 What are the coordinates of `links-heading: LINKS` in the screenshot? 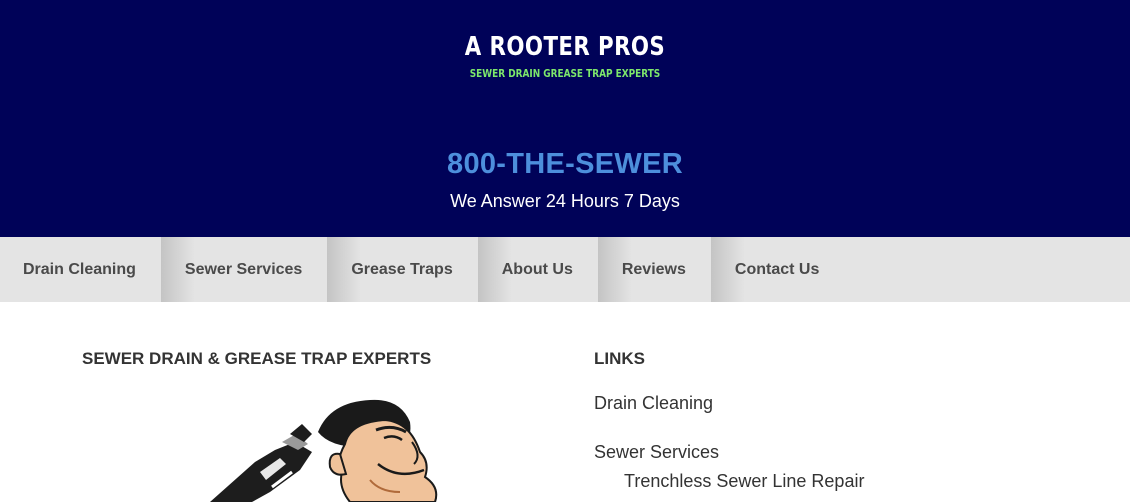 It's located at (619, 358).